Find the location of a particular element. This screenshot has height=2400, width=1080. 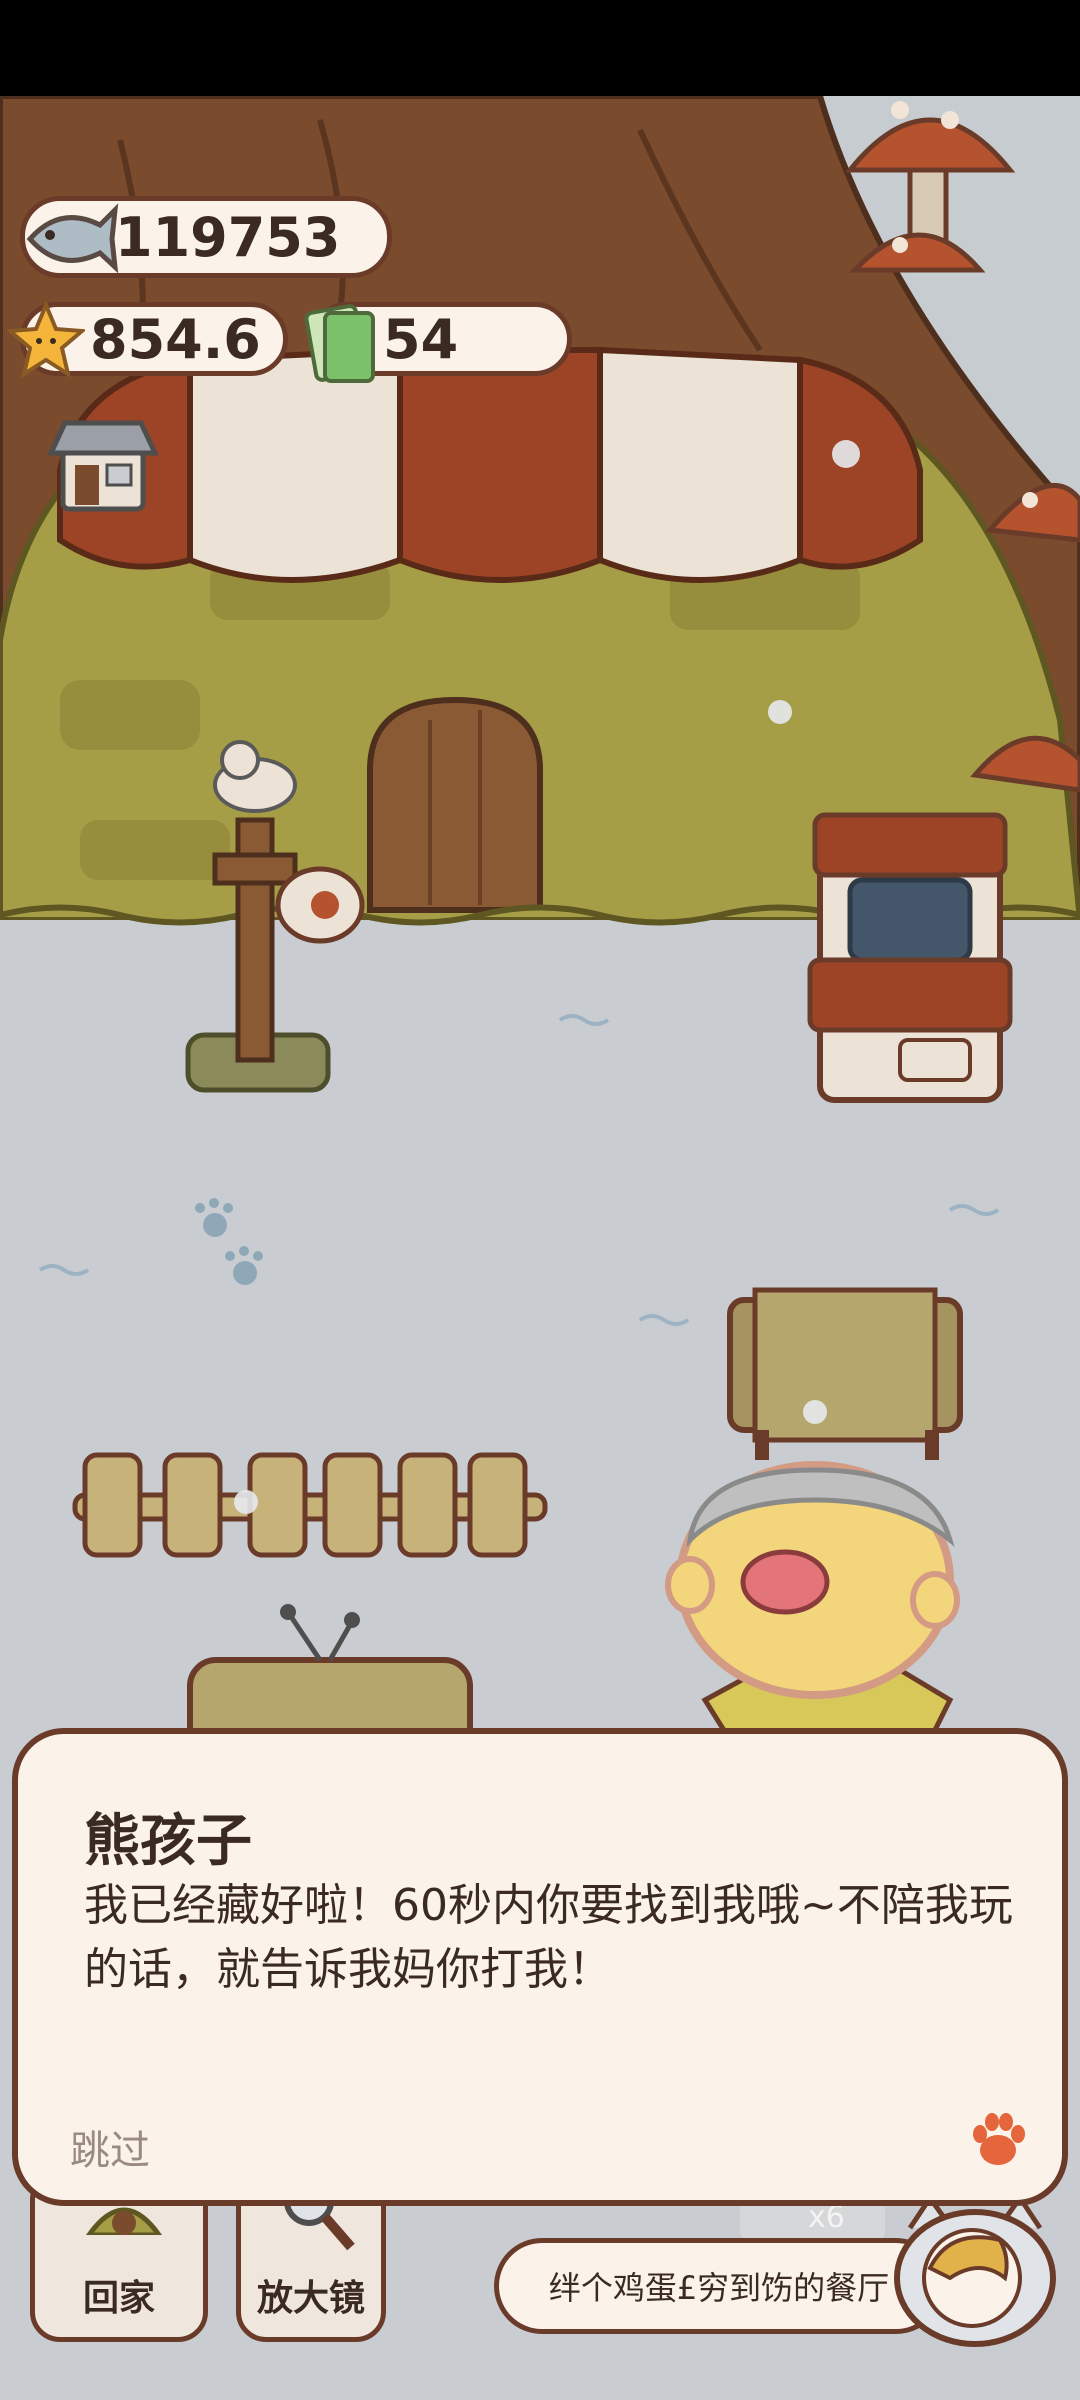

skip-button: 跳过 is located at coordinates (110, 2147).